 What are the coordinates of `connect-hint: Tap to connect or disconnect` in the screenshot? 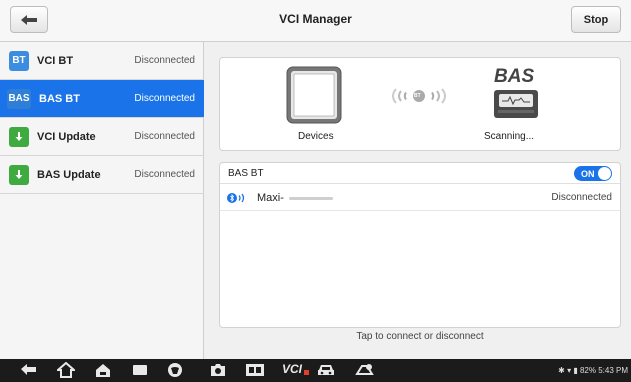 It's located at (420, 336).